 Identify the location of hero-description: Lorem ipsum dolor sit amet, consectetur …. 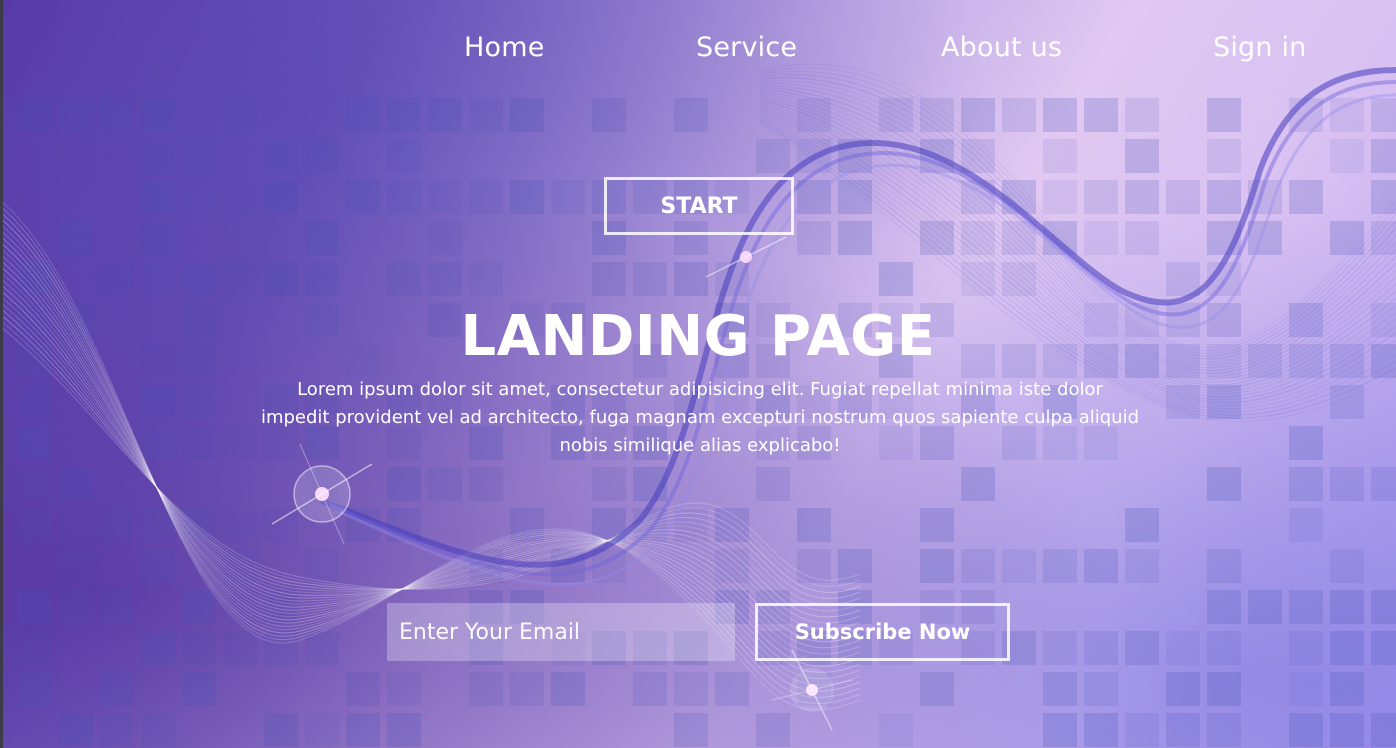
(700, 417).